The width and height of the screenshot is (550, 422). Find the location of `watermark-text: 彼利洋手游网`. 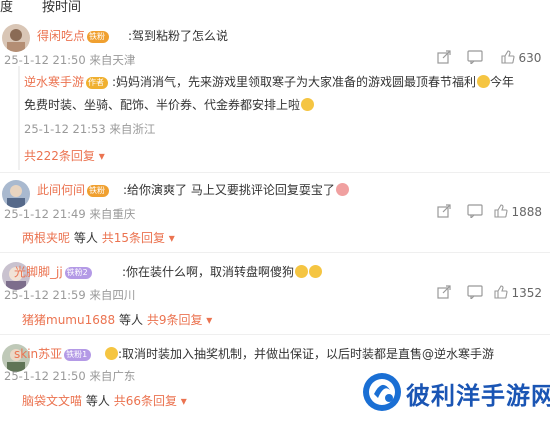

watermark-text: 彼利洋手游网 is located at coordinates (478, 396).